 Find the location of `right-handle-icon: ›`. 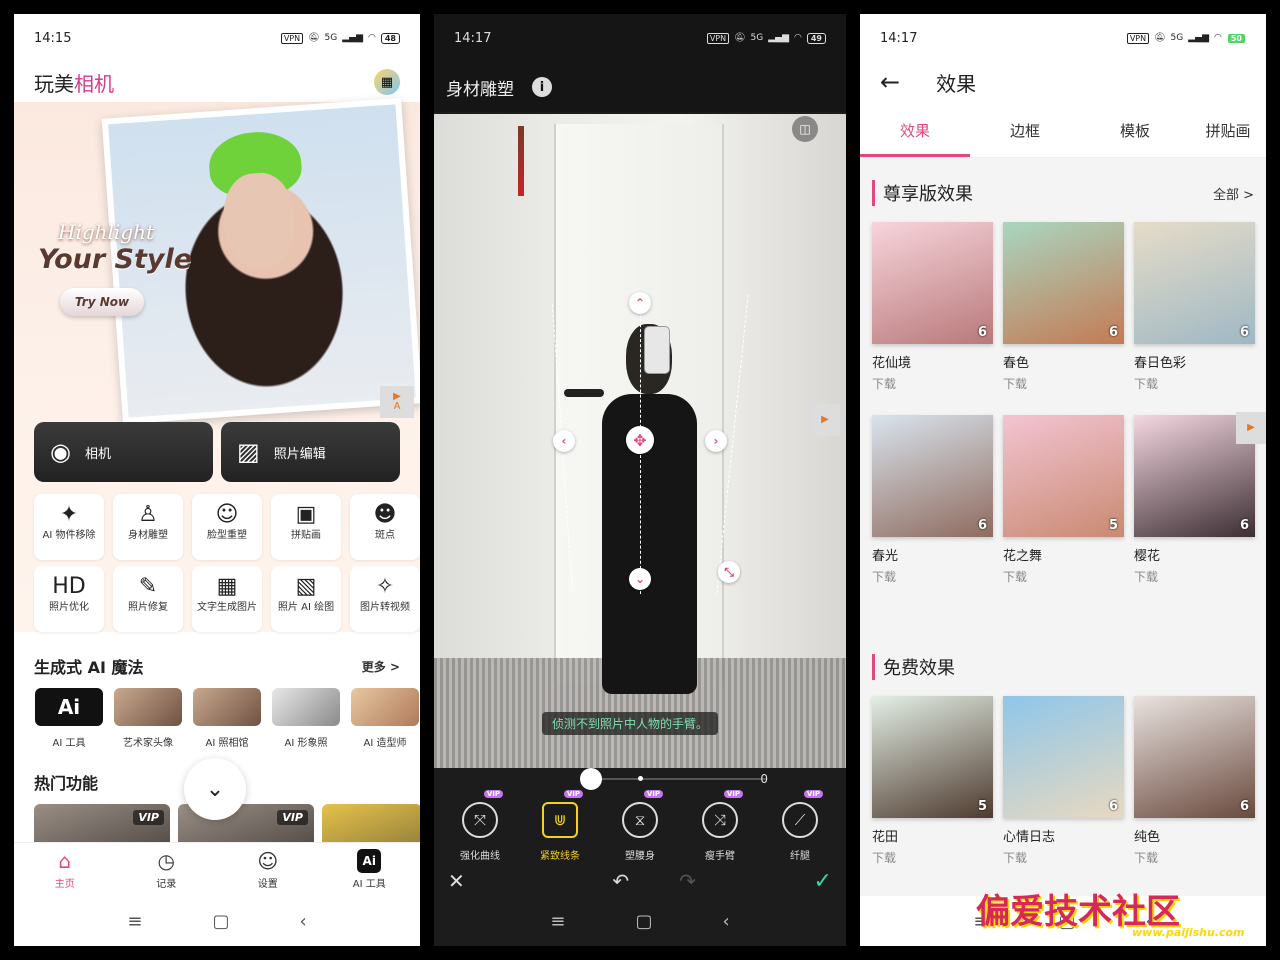

right-handle-icon: › is located at coordinates (716, 441).